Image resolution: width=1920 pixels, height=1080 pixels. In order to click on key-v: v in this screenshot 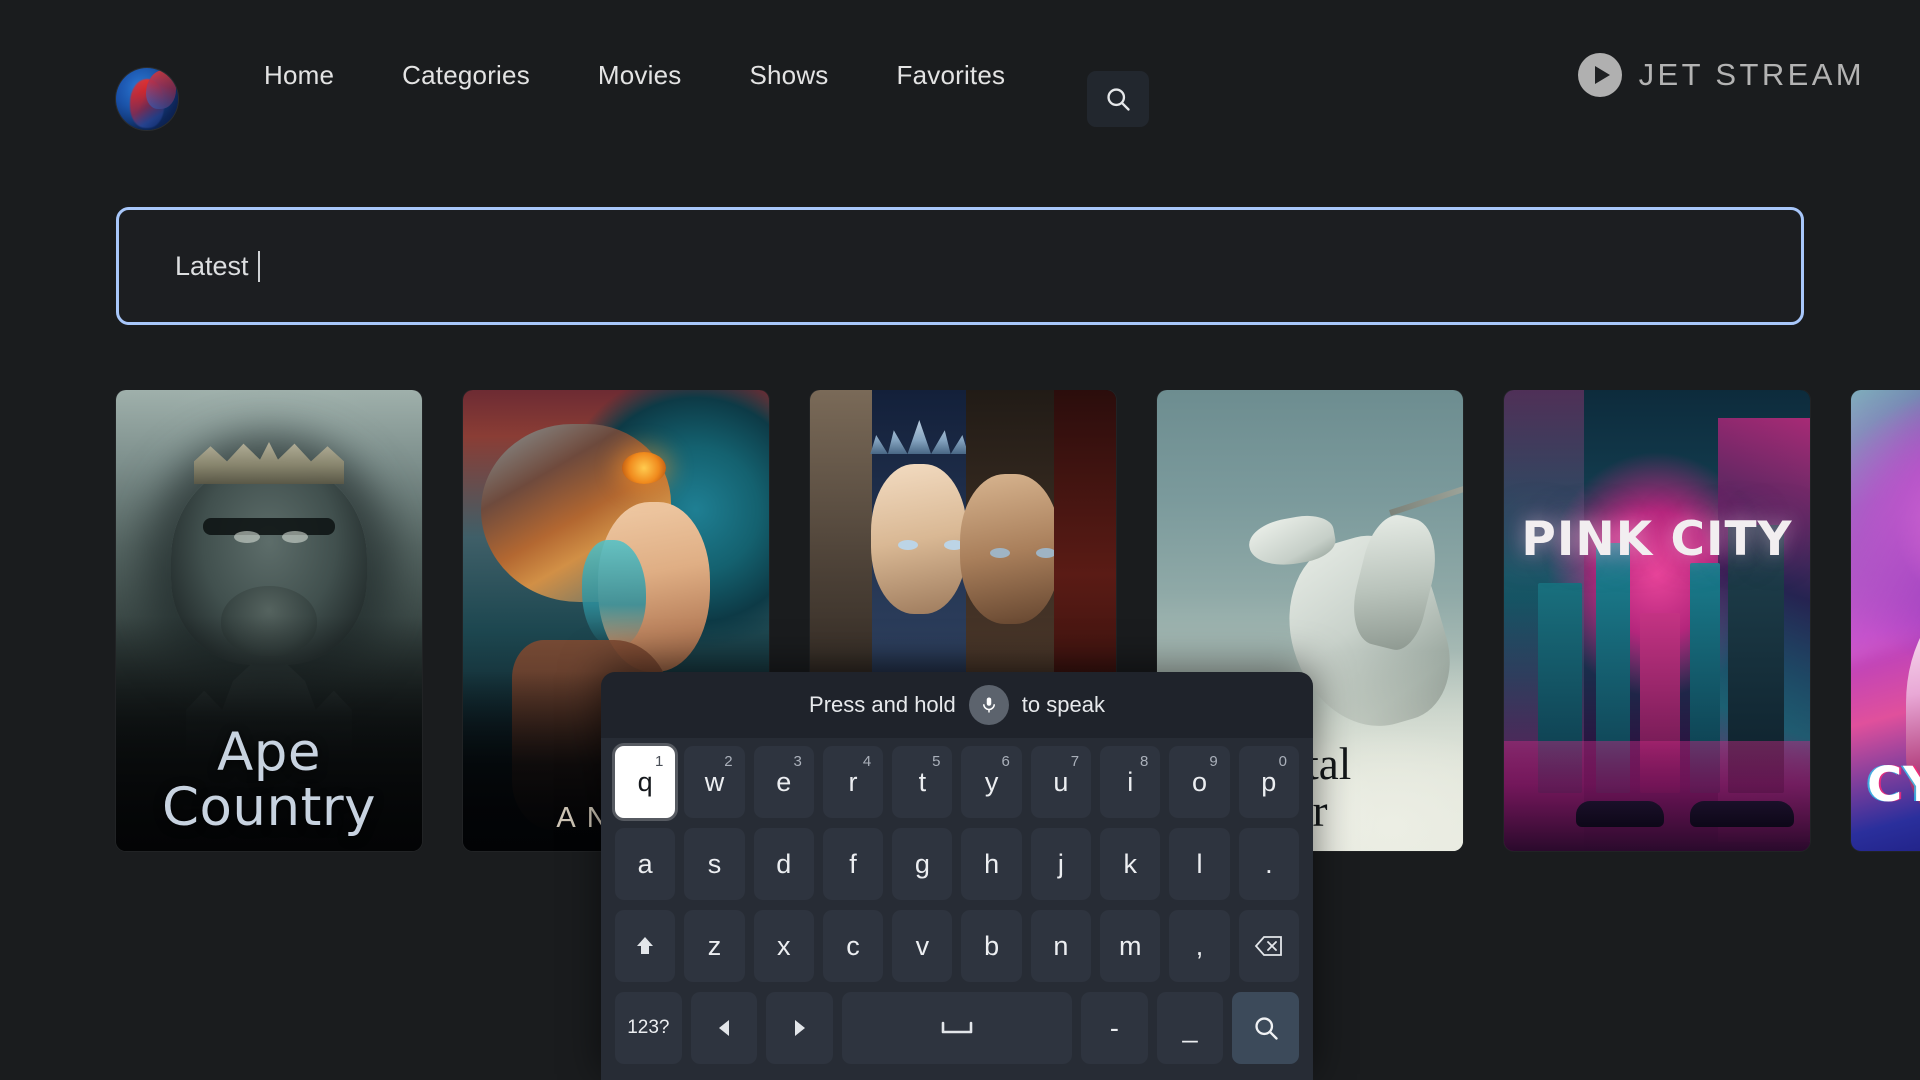, I will do `click(922, 946)`.